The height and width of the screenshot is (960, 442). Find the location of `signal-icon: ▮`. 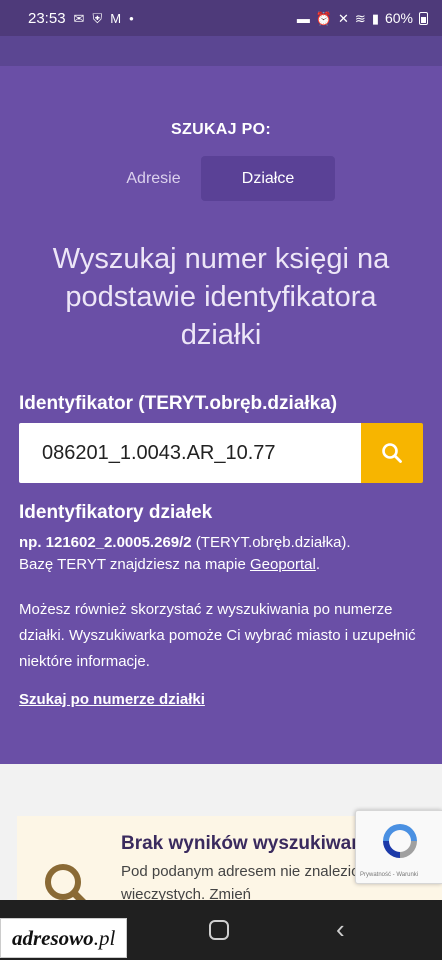

signal-icon: ▮ is located at coordinates (375, 18).